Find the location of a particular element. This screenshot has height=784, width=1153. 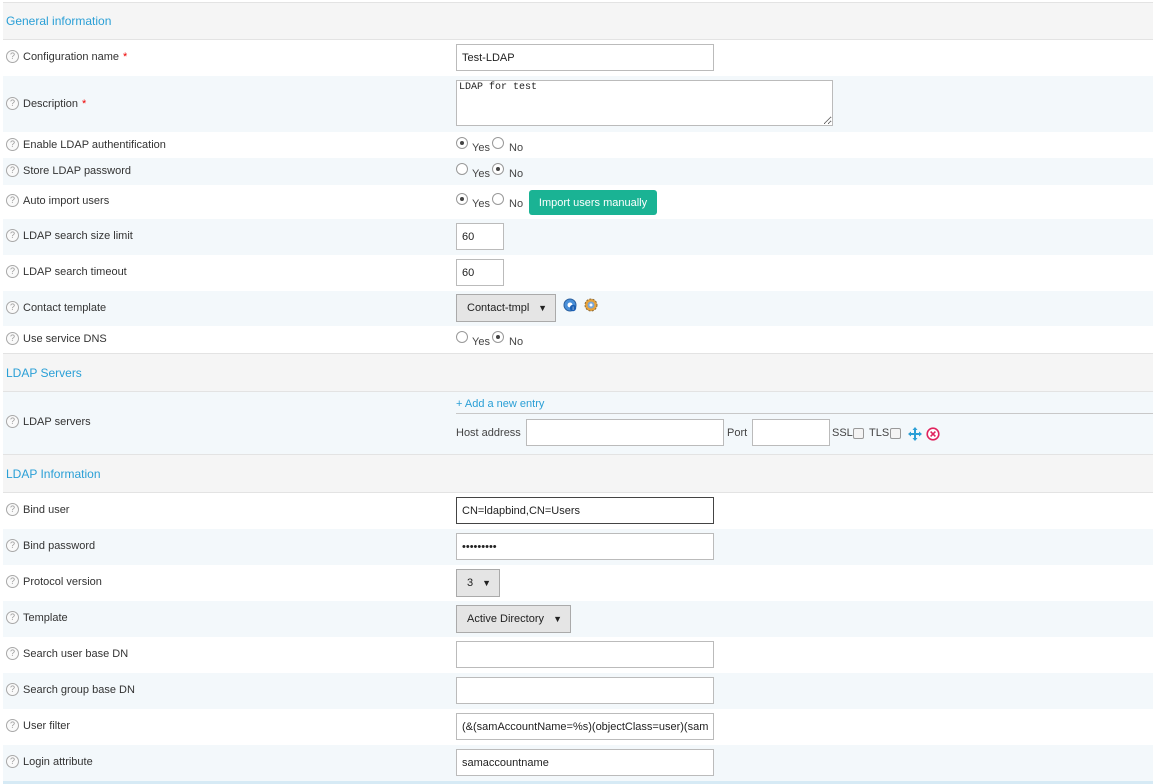

search-user-base-dn-label: ? Search user base DN is located at coordinates (67, 653).